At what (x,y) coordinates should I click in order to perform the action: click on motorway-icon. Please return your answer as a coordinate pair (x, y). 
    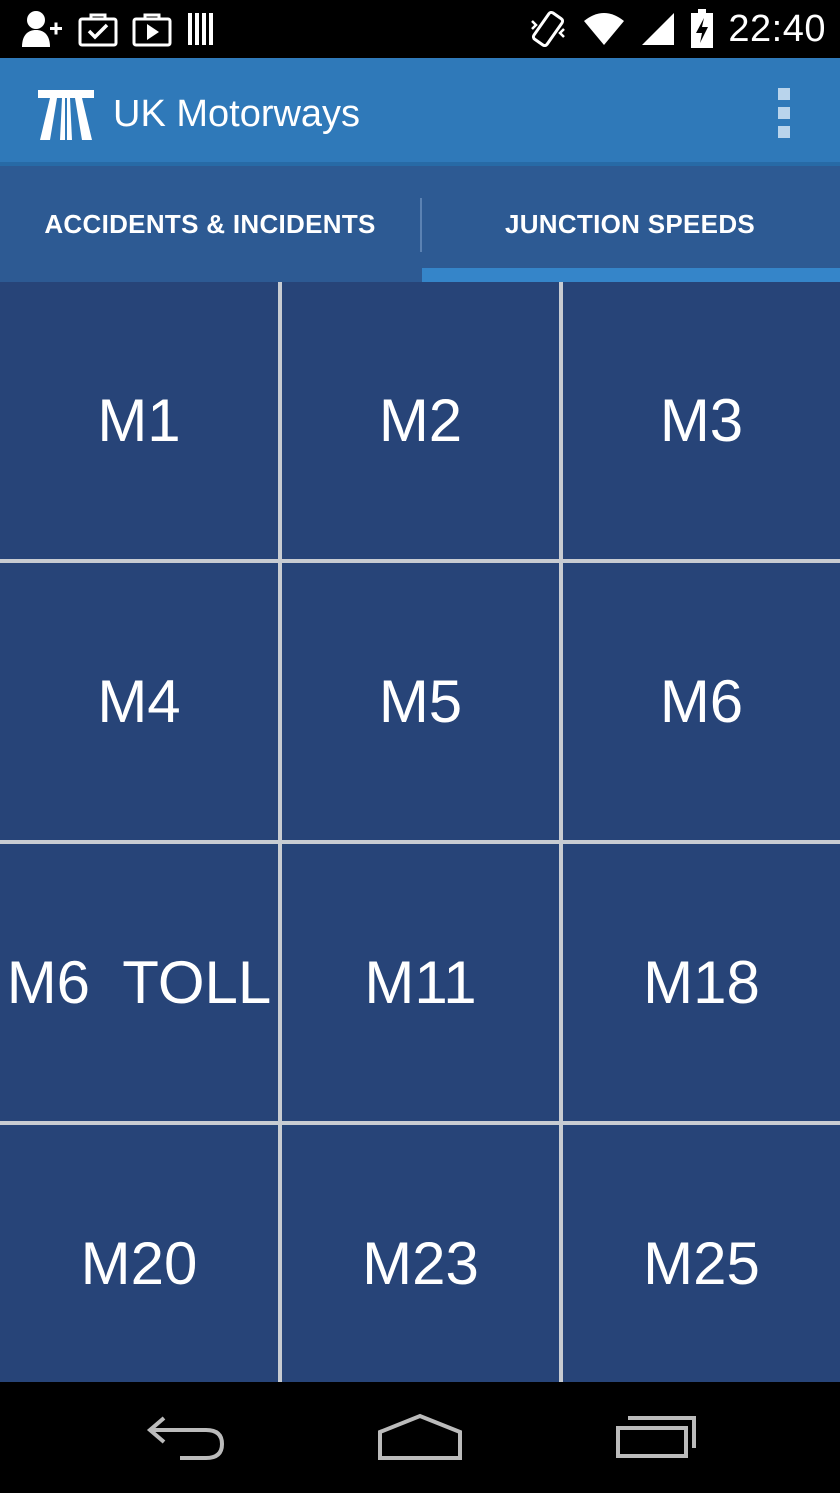
    Looking at the image, I should click on (66, 114).